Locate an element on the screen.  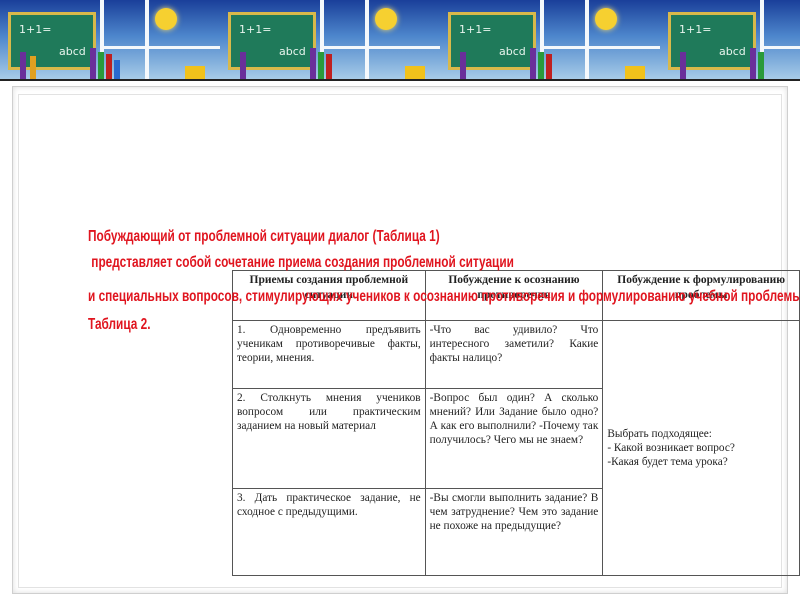
banner-tile: 1+1= abcd is located at coordinates (110, 40).